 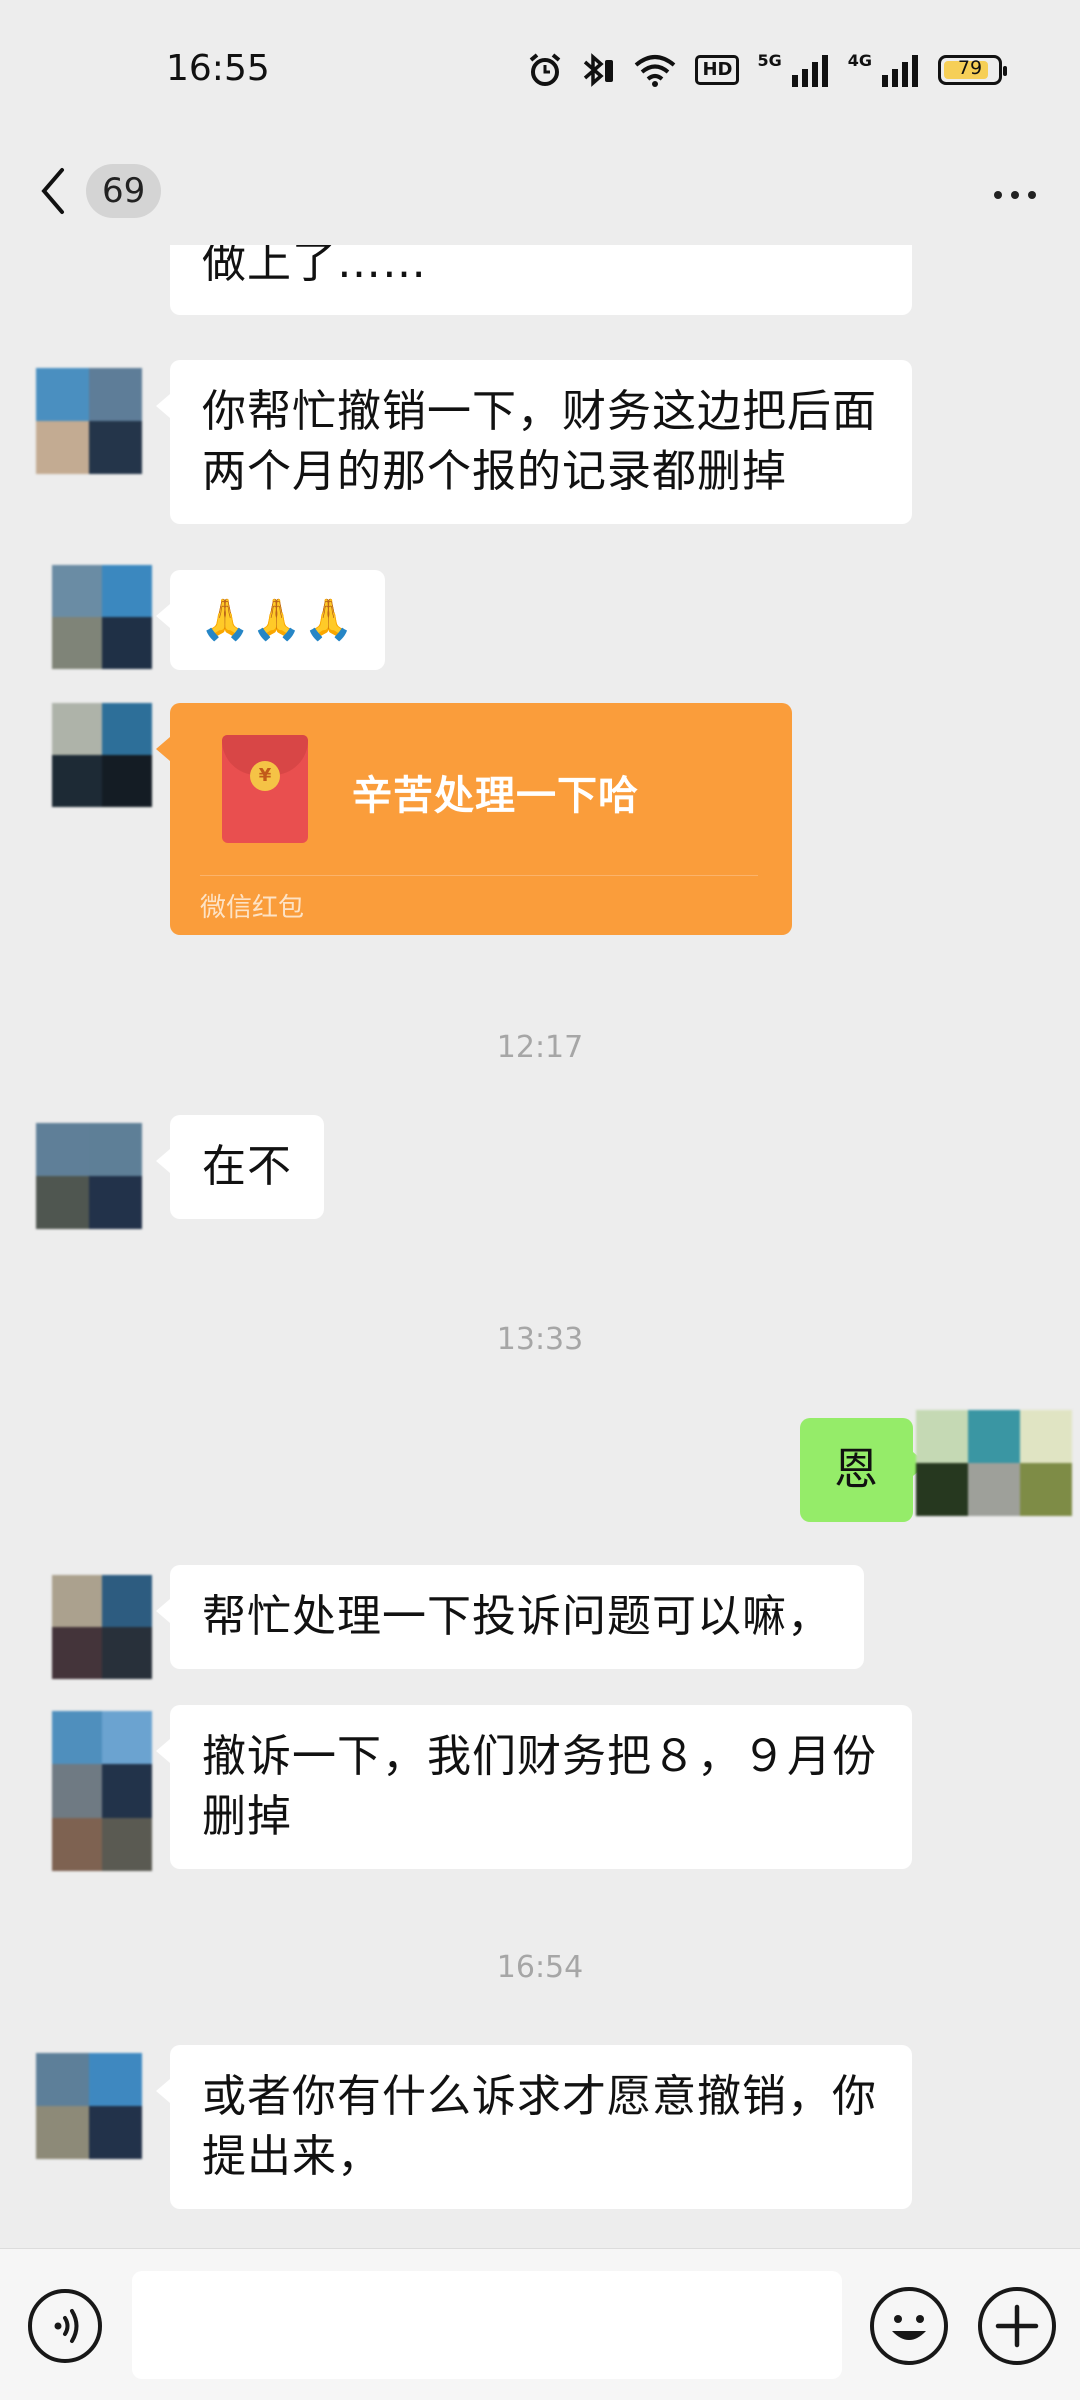 I want to click on coin-icon: ¥, so click(x=265, y=776).